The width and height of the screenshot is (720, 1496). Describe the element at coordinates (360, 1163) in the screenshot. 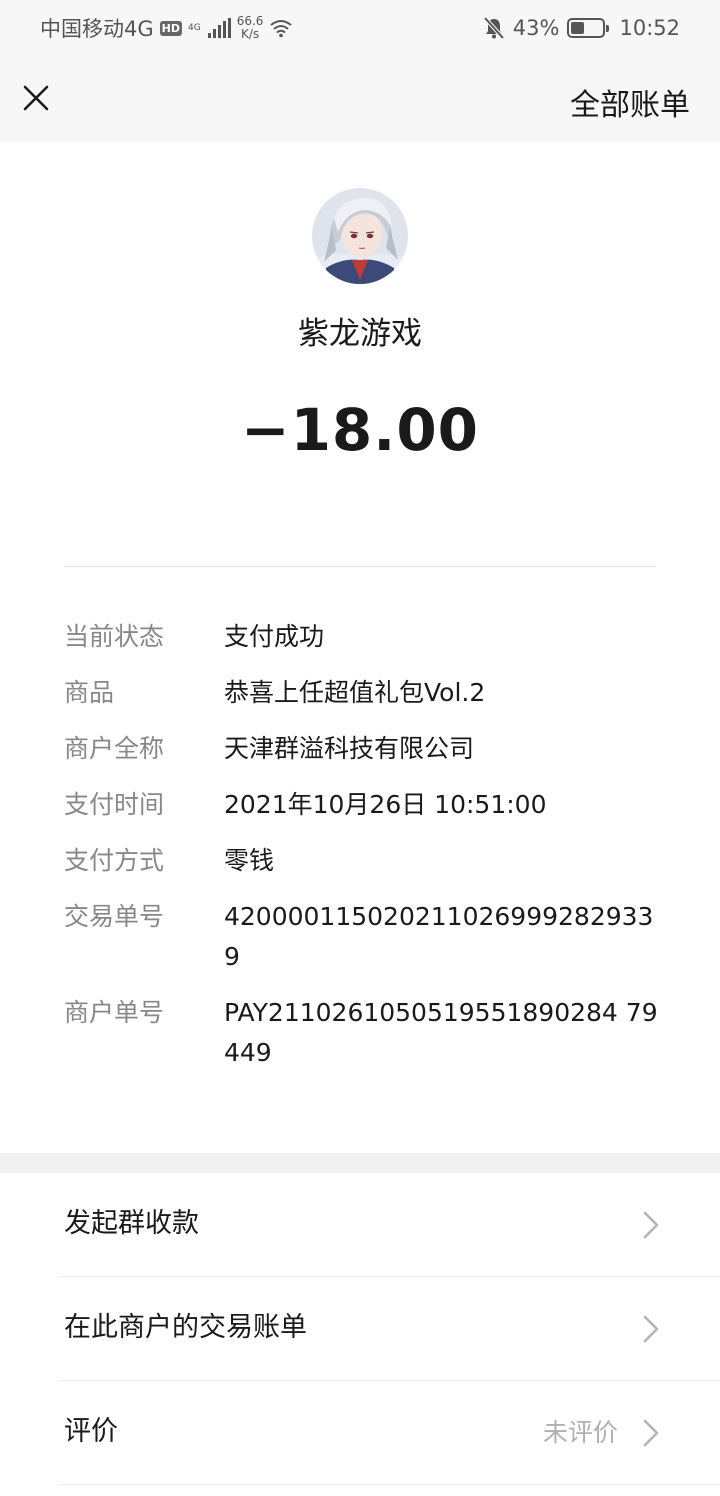

I see `section-separator` at that location.